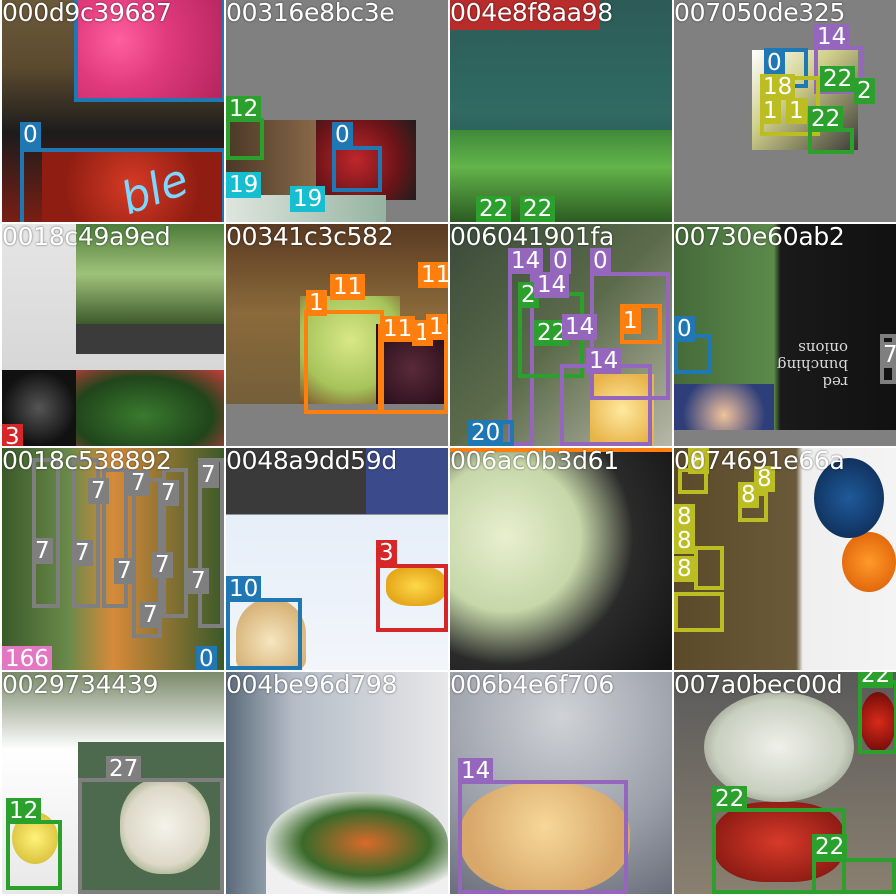 The image size is (896, 896). Describe the element at coordinates (168, 493) in the screenshot. I see `label-7c: 7` at that location.